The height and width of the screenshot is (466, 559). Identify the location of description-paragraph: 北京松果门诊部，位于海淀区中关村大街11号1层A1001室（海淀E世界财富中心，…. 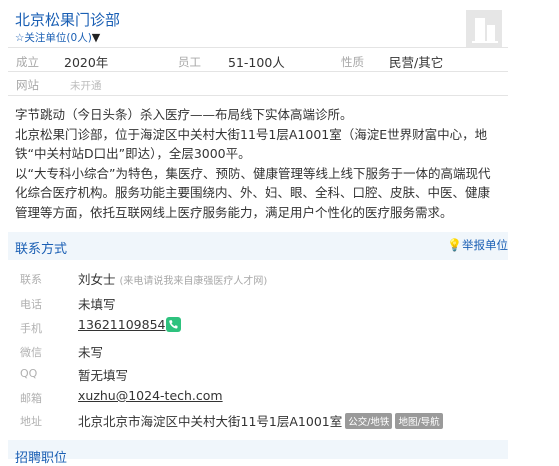
(251, 144).